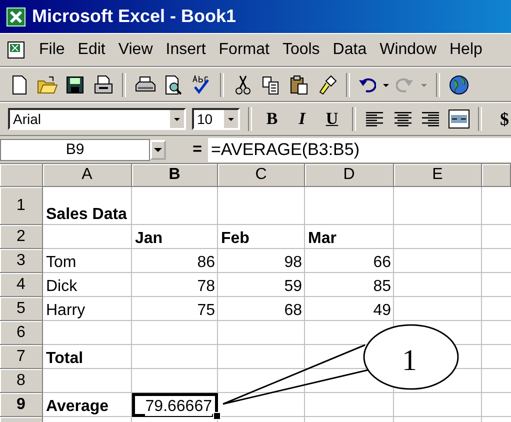 This screenshot has width=511, height=422. What do you see at coordinates (75, 149) in the screenshot?
I see `name-box: B9` at bounding box center [75, 149].